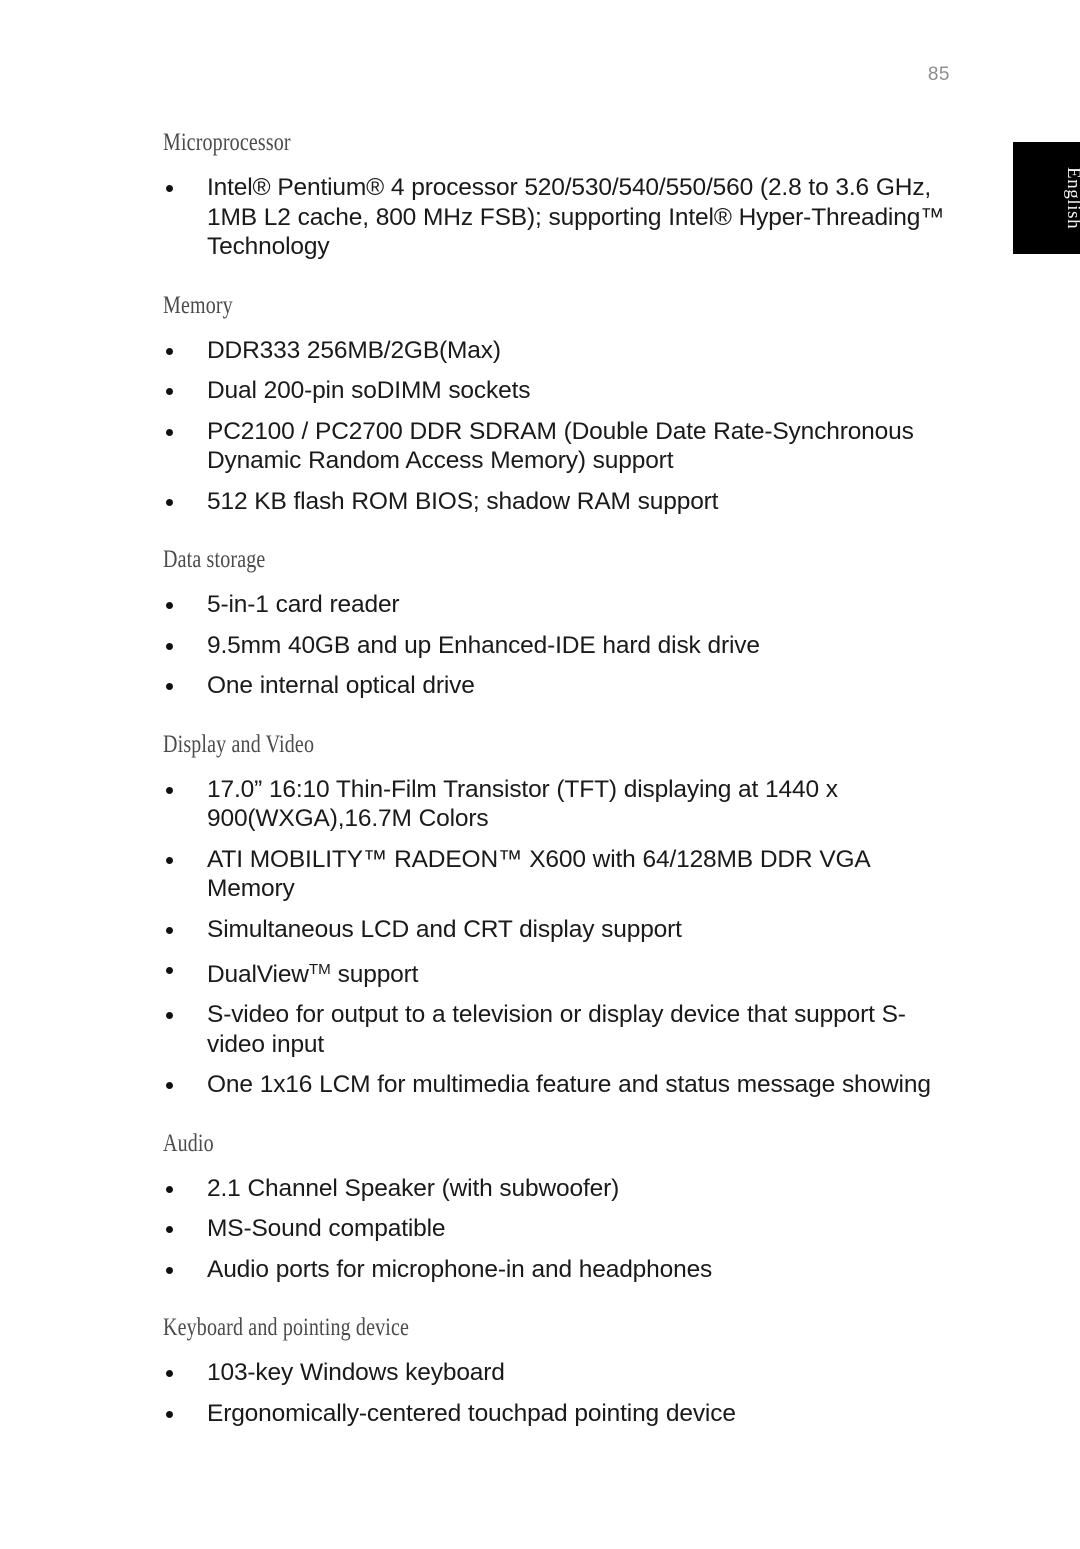 The width and height of the screenshot is (1080, 1549). I want to click on section-heading: Display and Video, so click(239, 744).